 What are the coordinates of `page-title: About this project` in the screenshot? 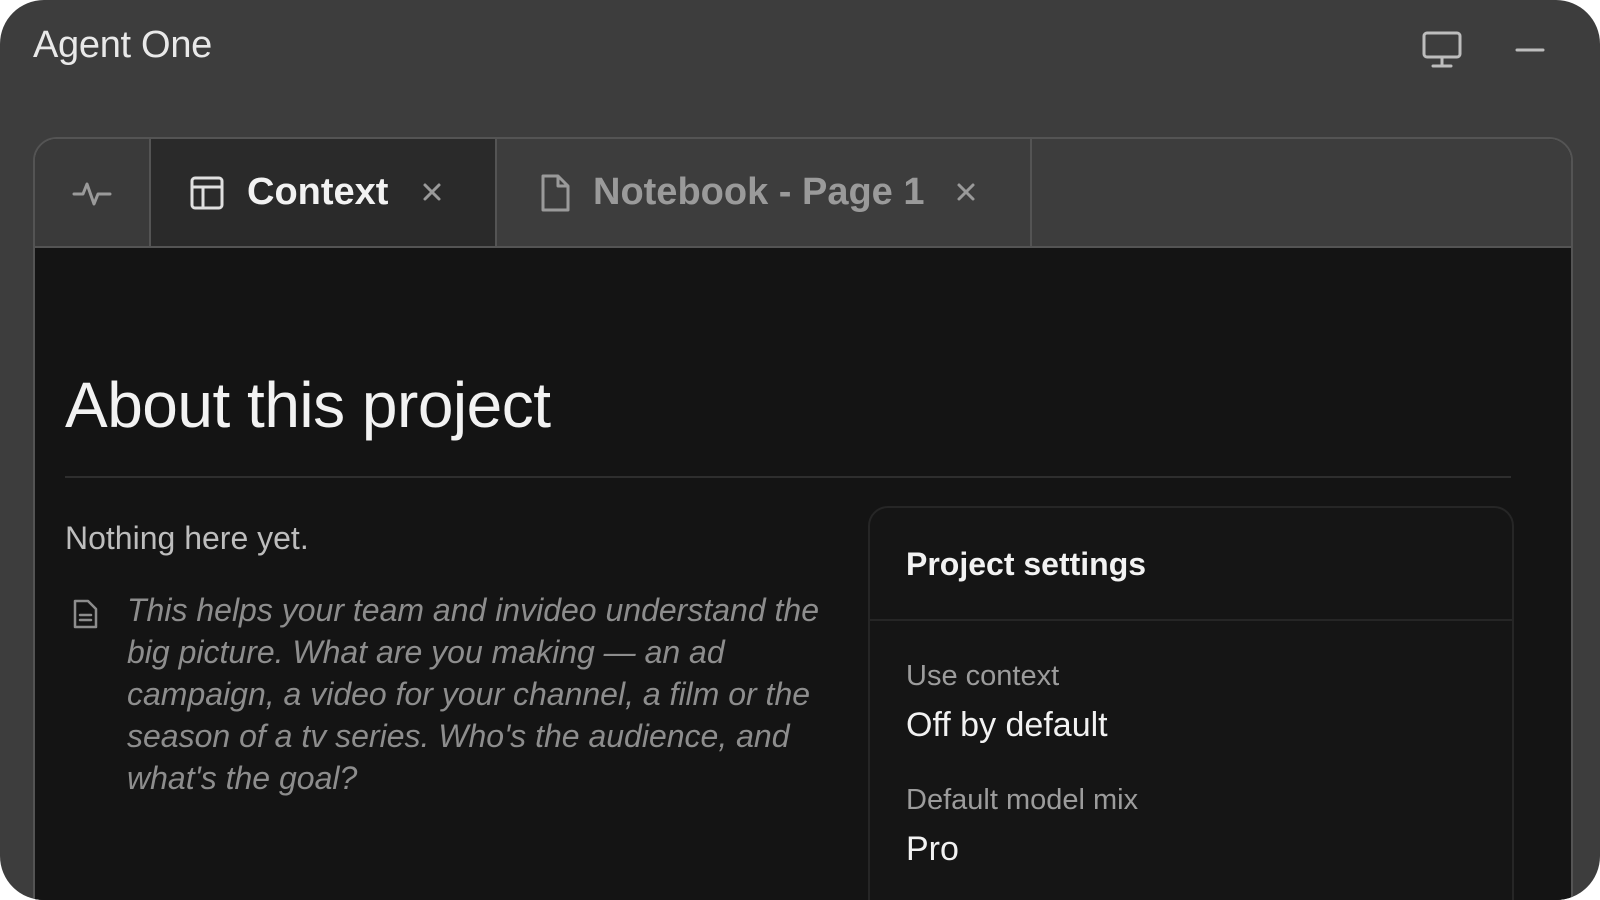 It's located at (308, 405).